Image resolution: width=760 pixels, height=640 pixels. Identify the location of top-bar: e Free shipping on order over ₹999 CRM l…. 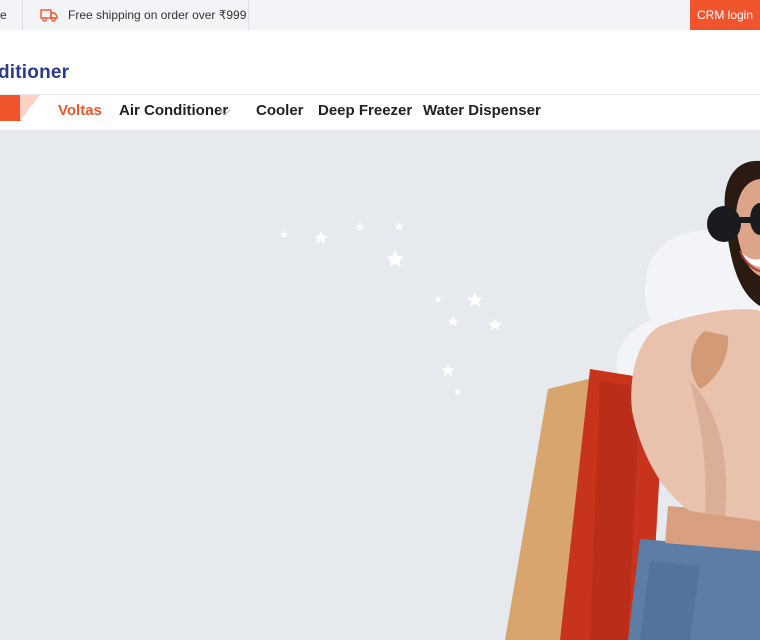
(380, 15).